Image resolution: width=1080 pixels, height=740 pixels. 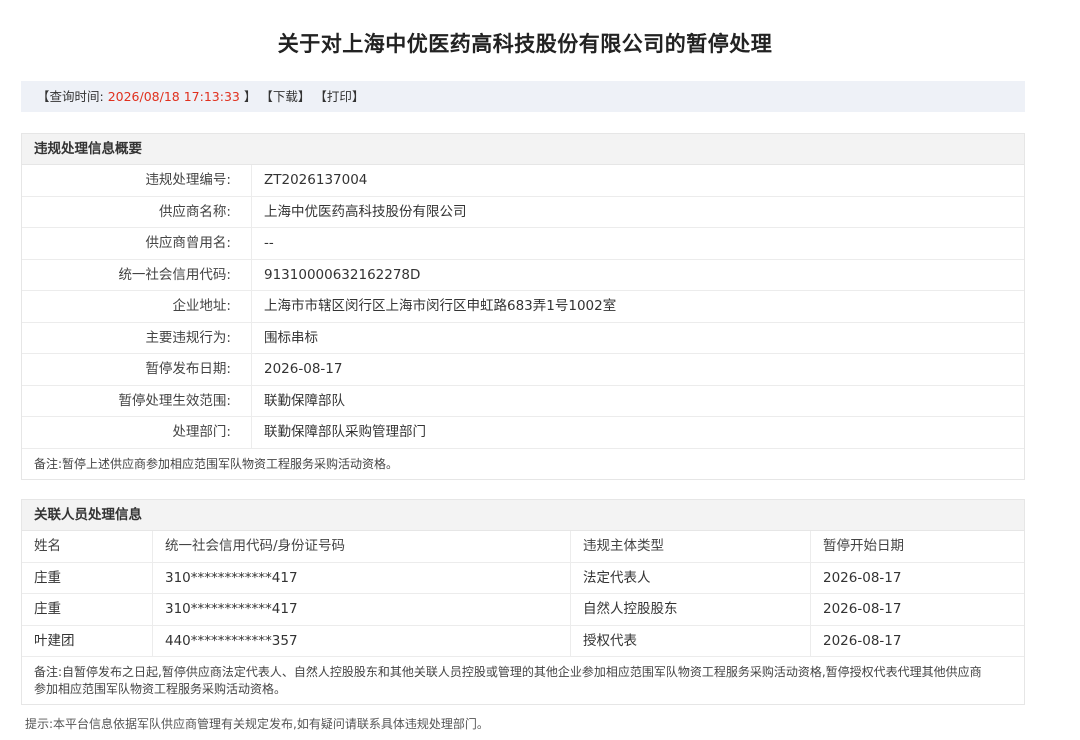 What do you see at coordinates (523, 338) in the screenshot?
I see `summary-row: 主要违规行为: 围标串标` at bounding box center [523, 338].